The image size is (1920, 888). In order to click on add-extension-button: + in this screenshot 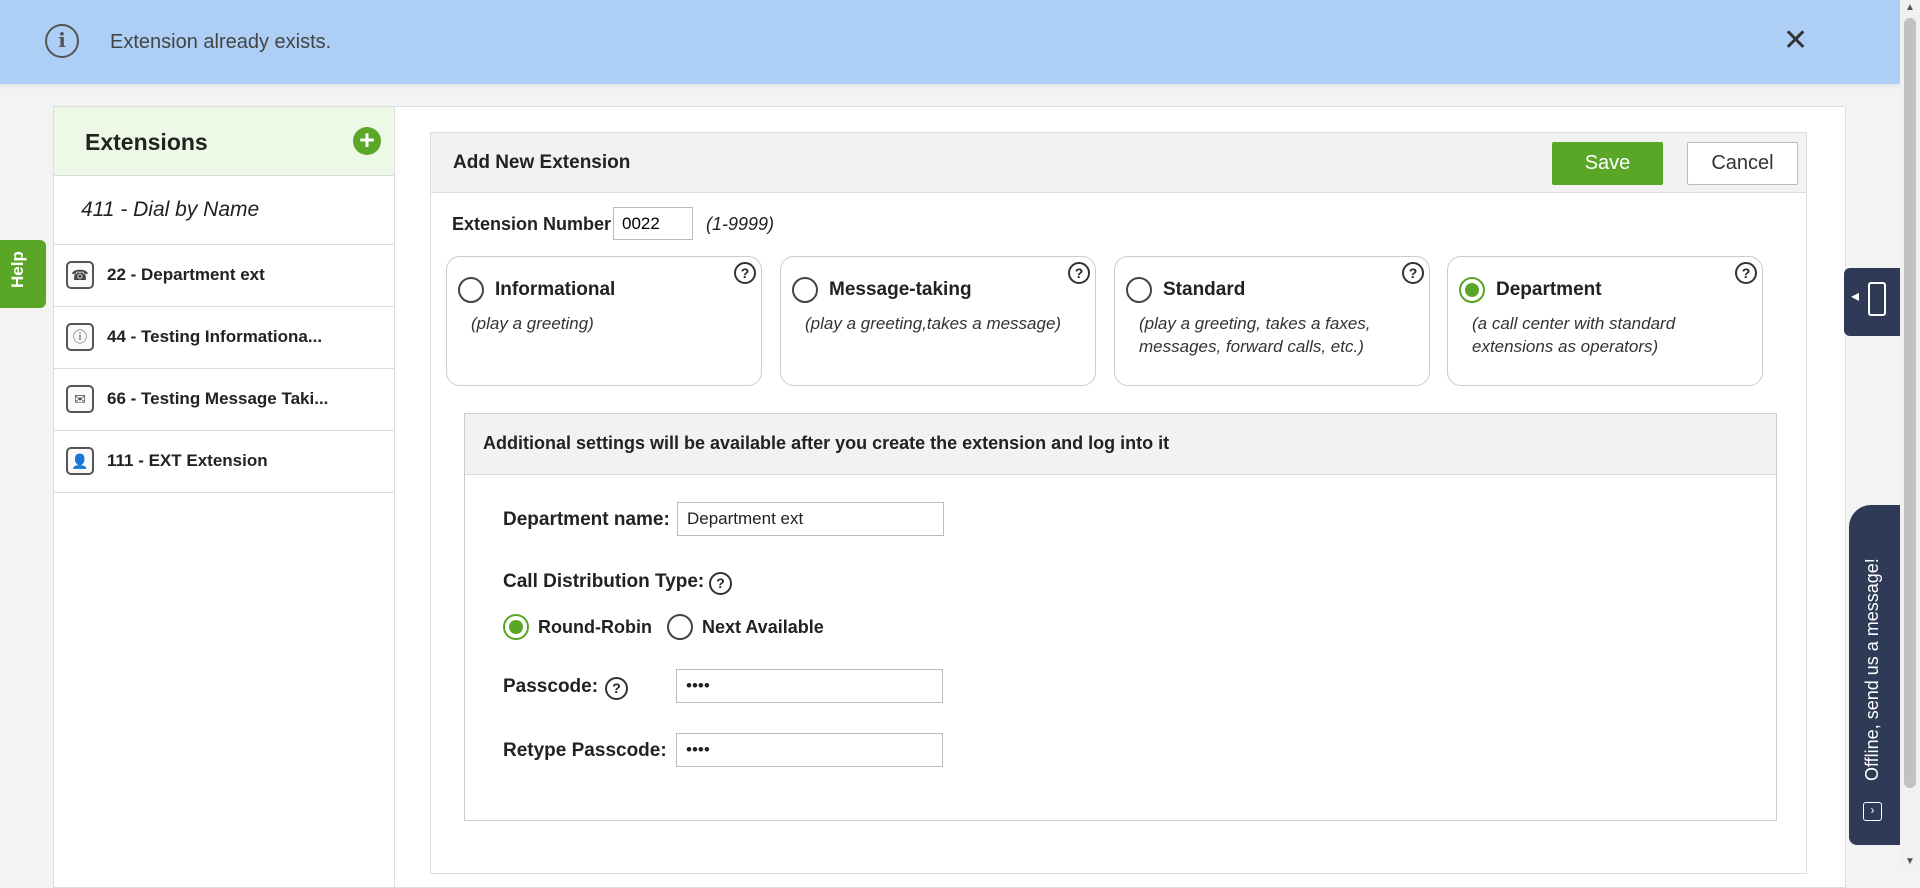, I will do `click(367, 141)`.